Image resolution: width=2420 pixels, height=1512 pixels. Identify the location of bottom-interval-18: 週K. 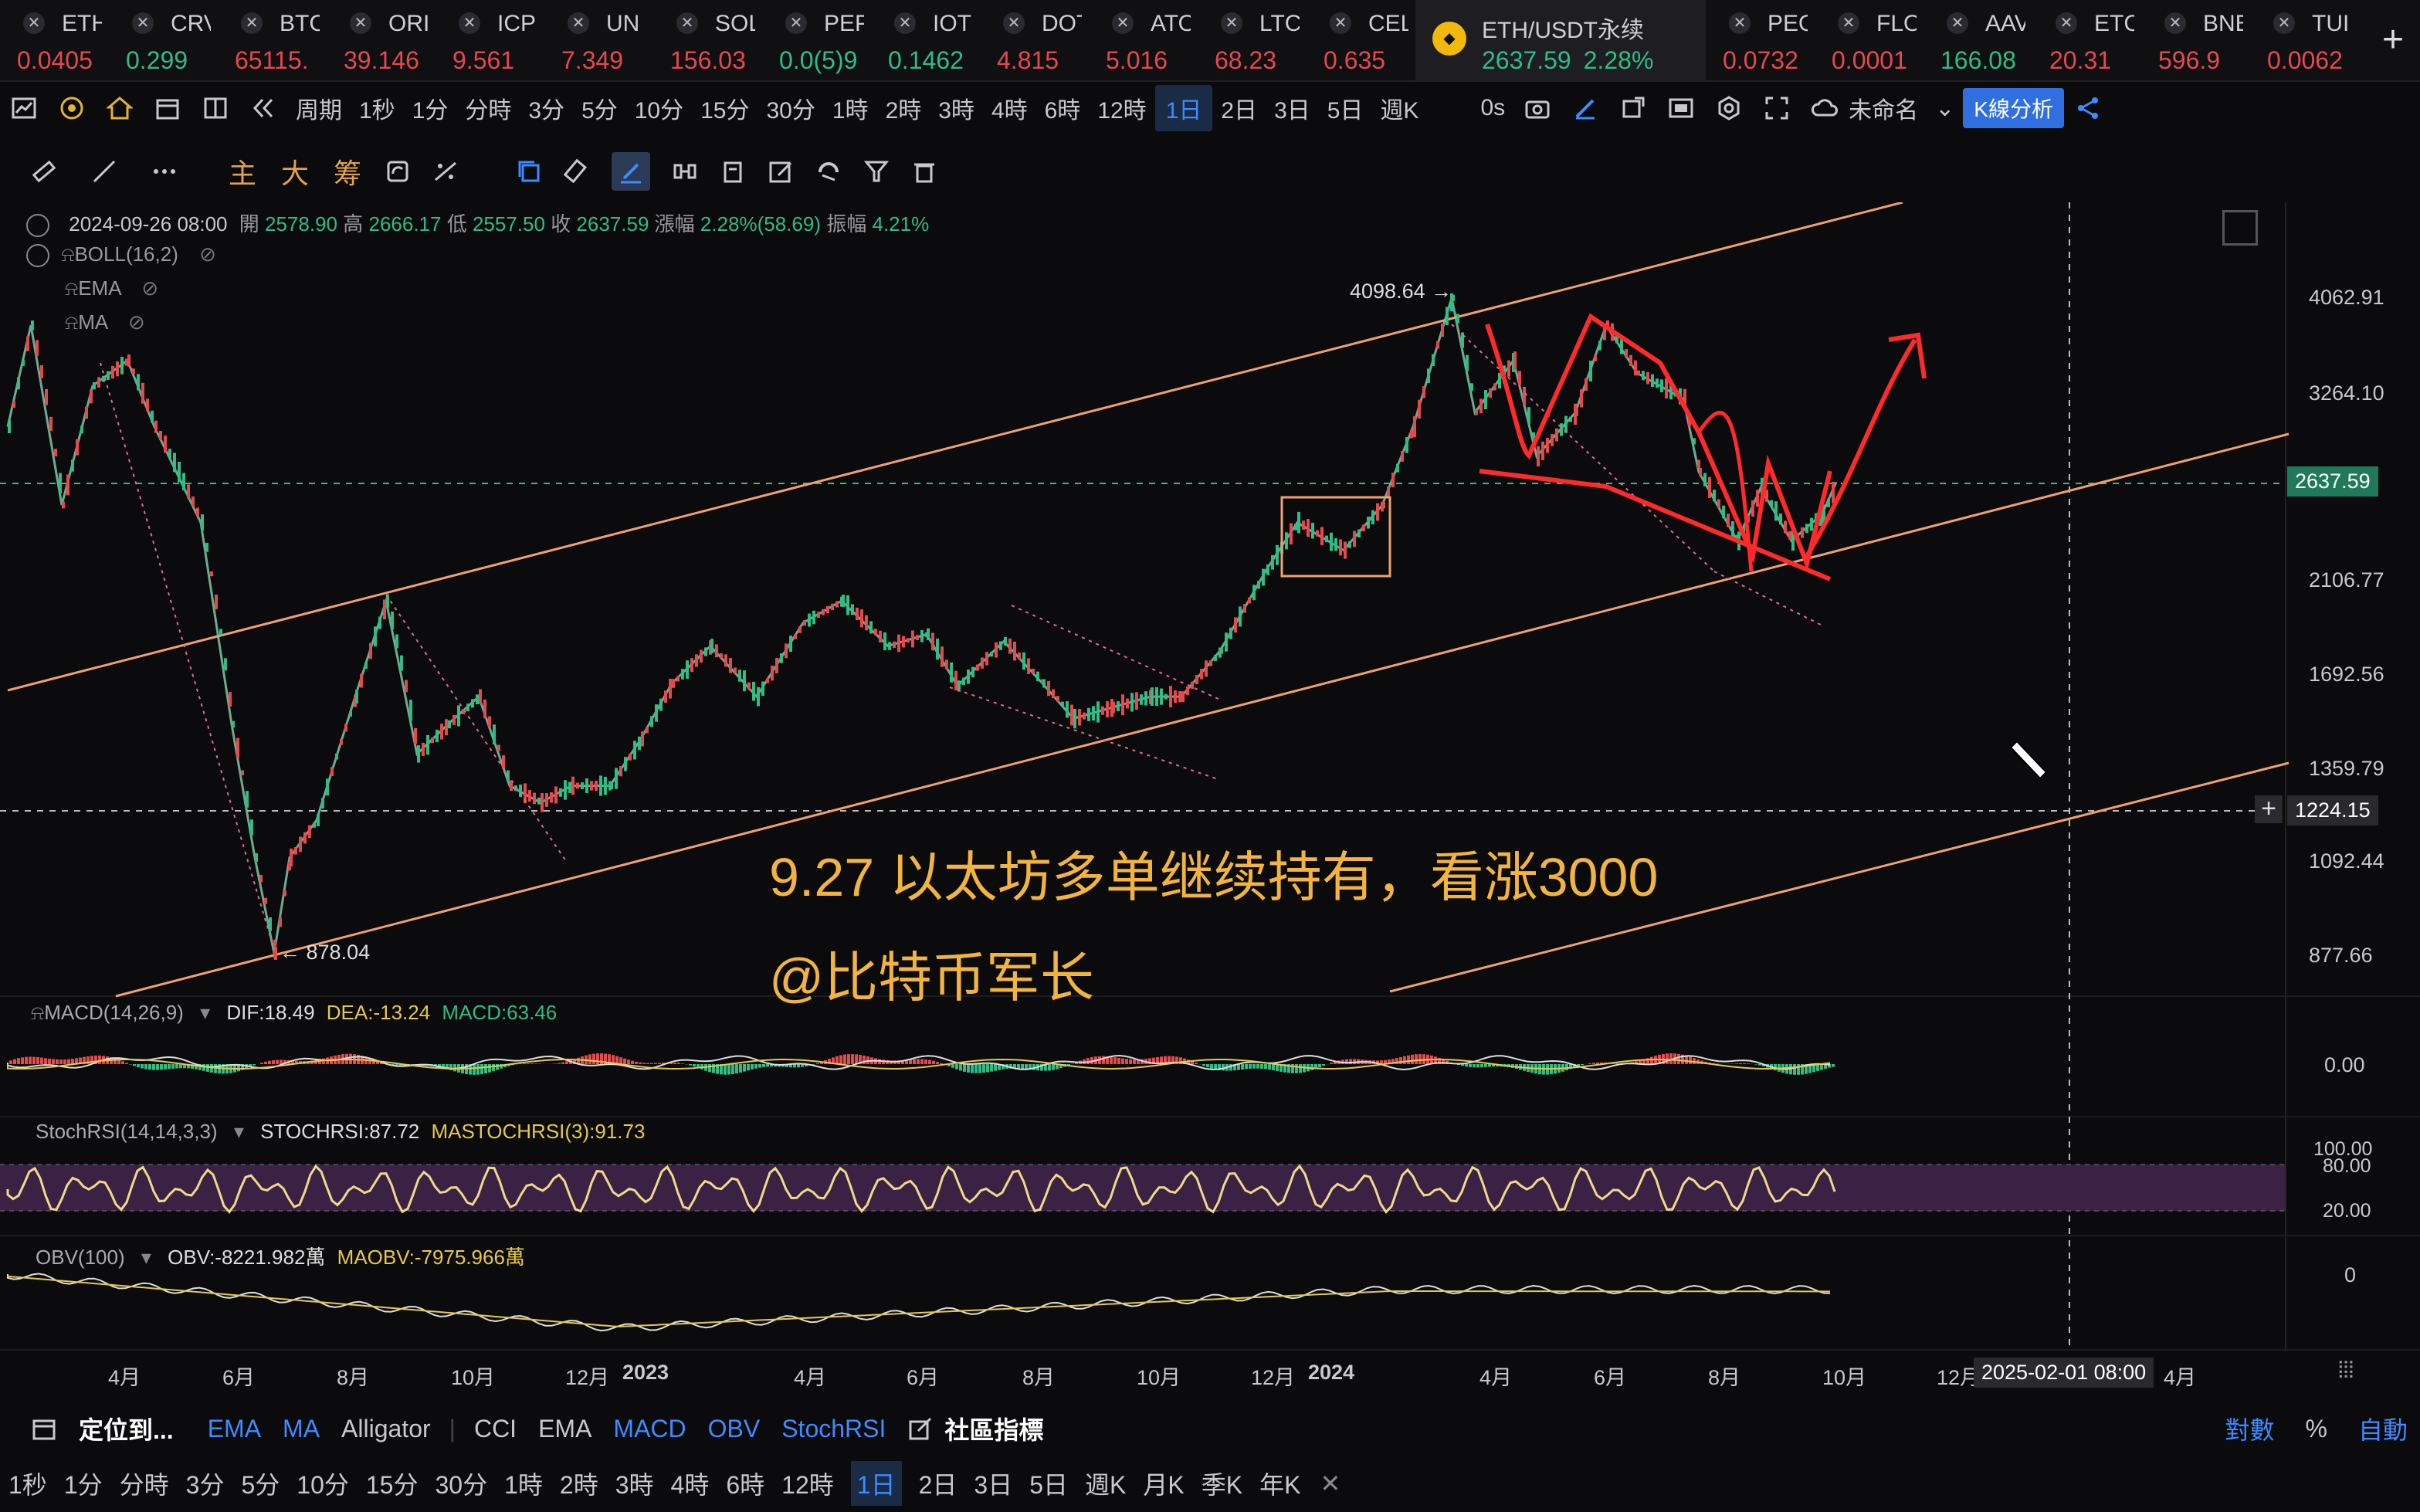
(1105, 1483).